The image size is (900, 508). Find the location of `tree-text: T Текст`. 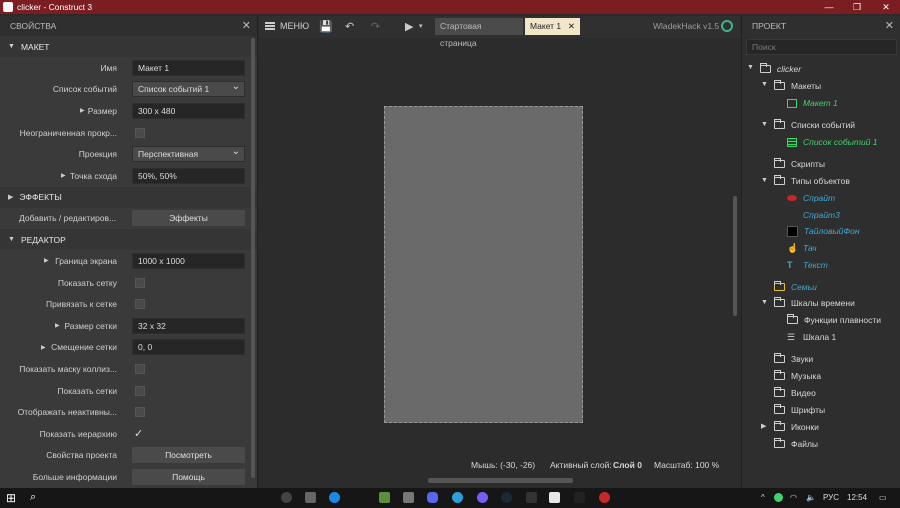

tree-text: T Текст is located at coordinates (807, 265).